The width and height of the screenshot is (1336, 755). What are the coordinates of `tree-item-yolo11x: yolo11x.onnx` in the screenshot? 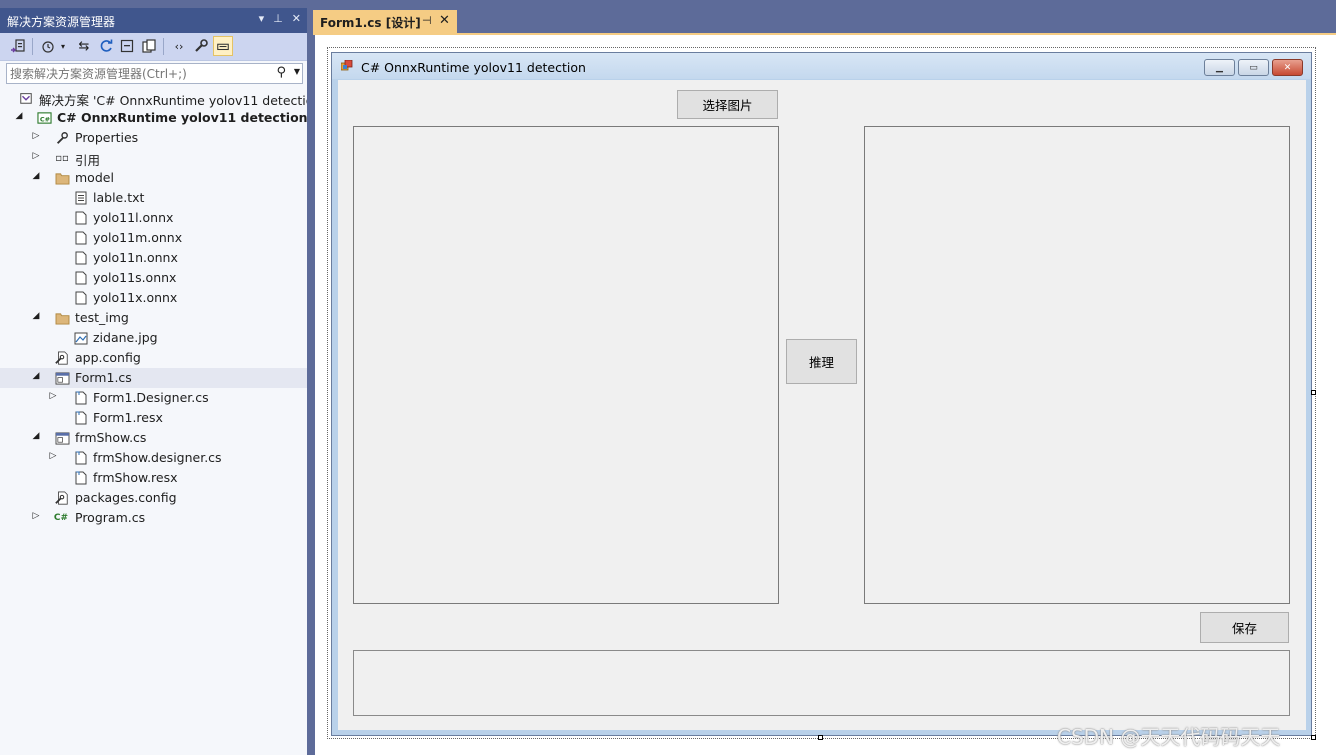 It's located at (153, 298).